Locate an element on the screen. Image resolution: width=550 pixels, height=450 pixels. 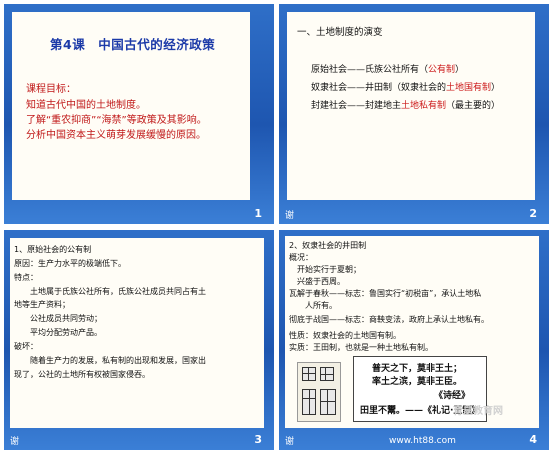
quote-source: 《诗经》 is located at coordinates (452, 396).